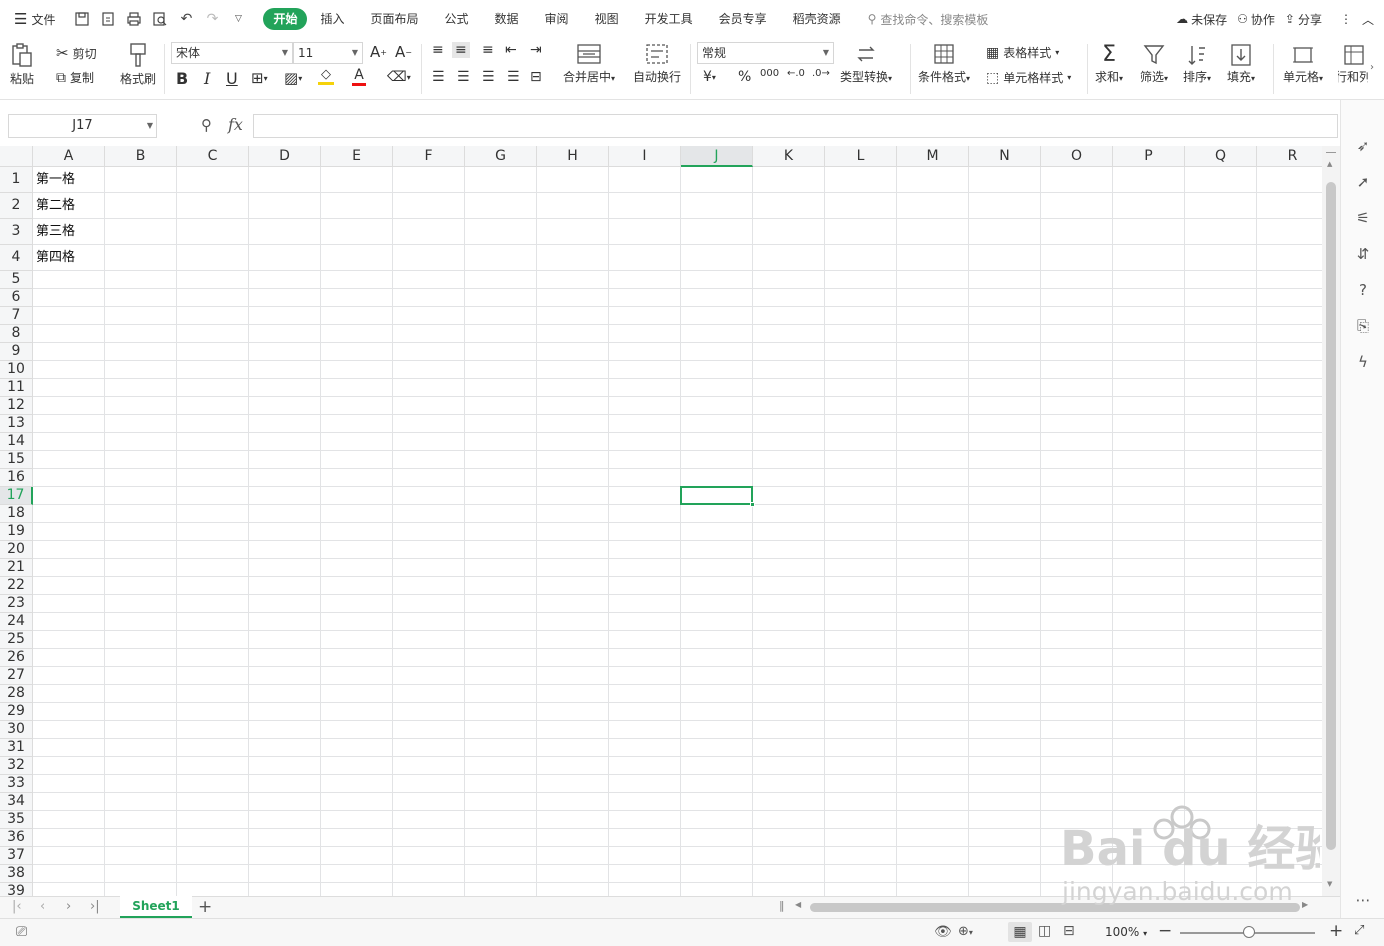  What do you see at coordinates (332, 19) in the screenshot?
I see `tab-insert: 插入` at bounding box center [332, 19].